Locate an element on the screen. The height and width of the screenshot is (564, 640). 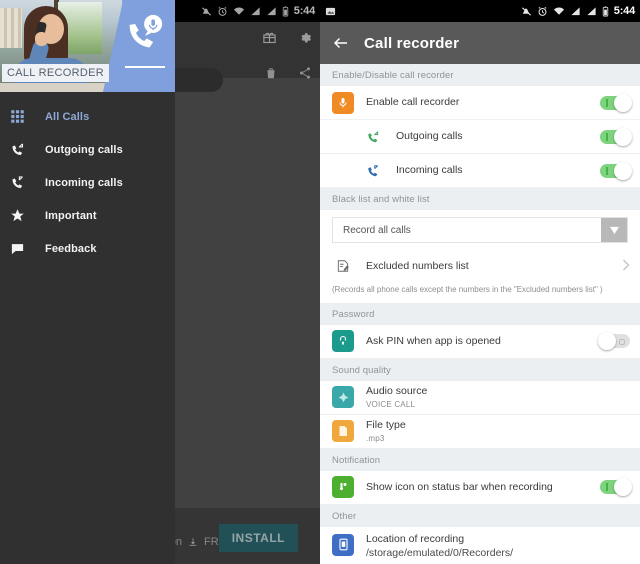
sidebar-item-label: All Calls is located at coordinates (67, 116).